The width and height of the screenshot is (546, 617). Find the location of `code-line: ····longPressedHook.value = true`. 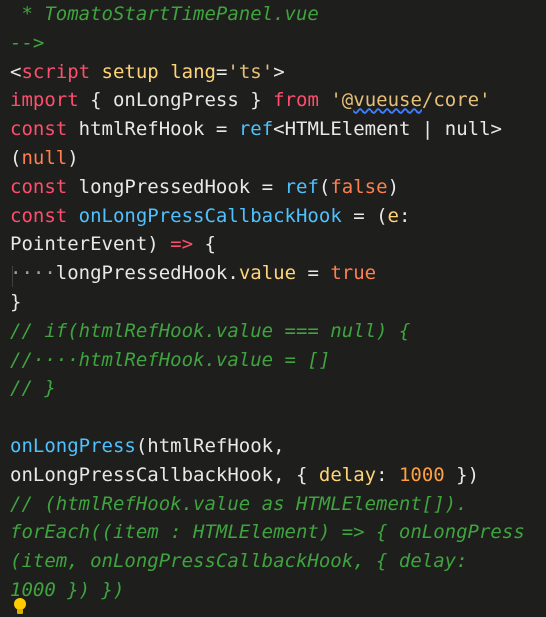

code-line: ····longPressedHook.value = true is located at coordinates (273, 273).